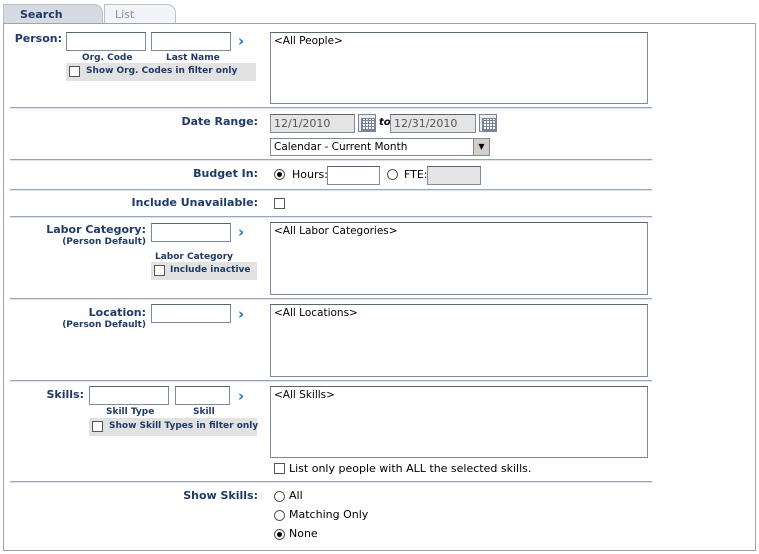 This screenshot has height=554, width=759. Describe the element at coordinates (96, 229) in the screenshot. I see `labor-category-label: Labor Category:` at that location.